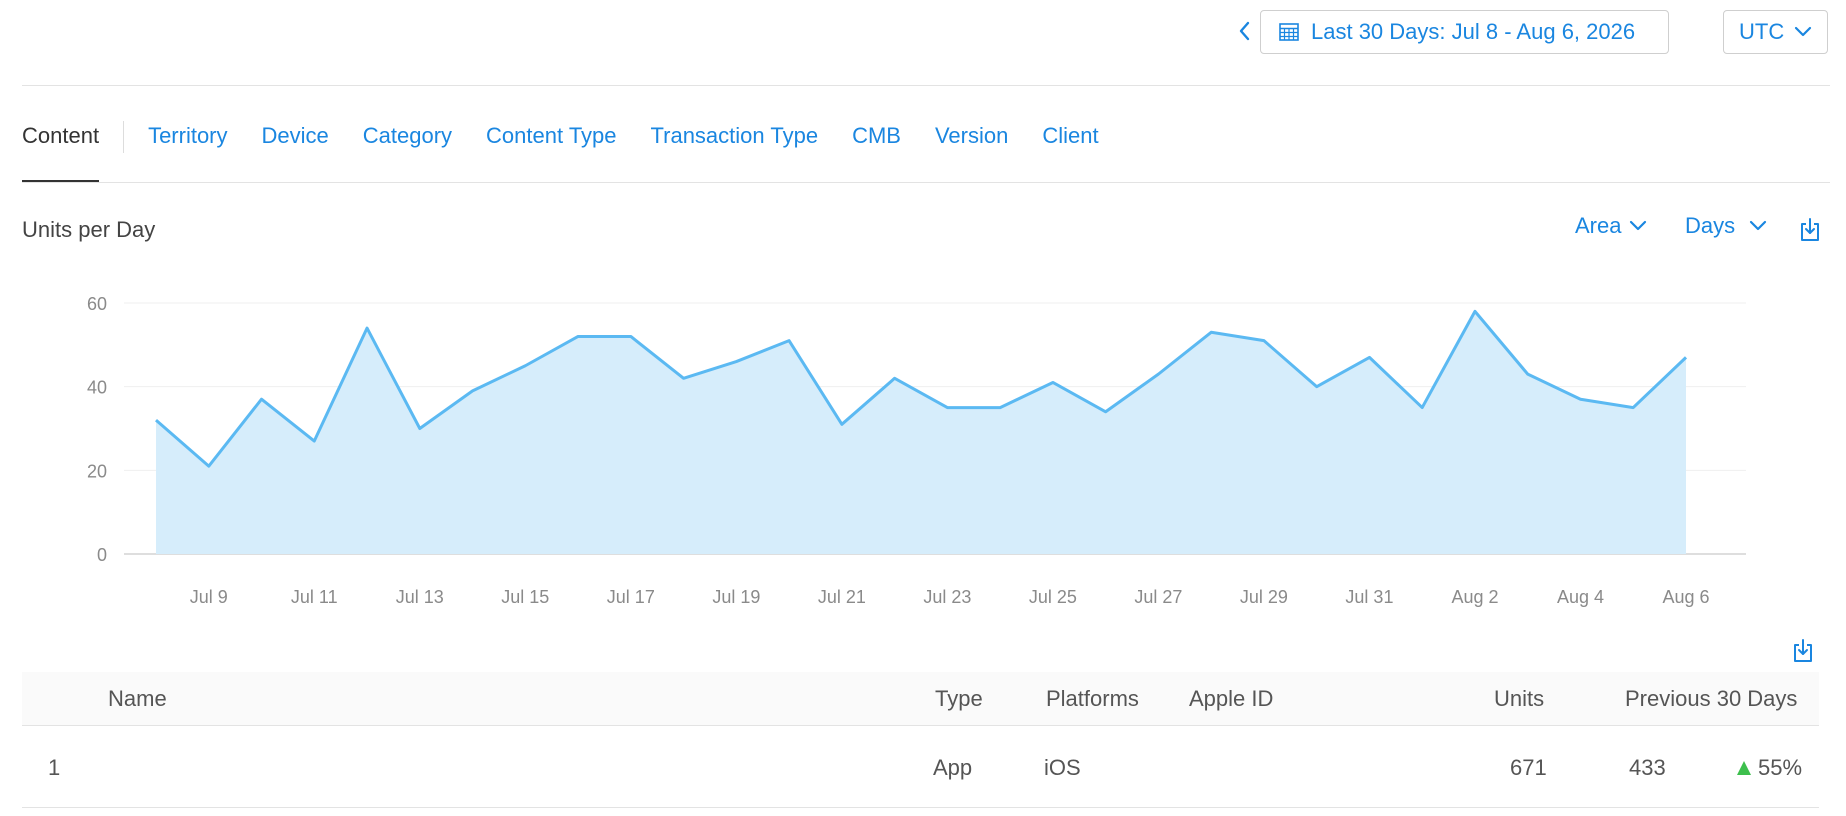 Image resolution: width=1846 pixels, height=816 pixels. Describe the element at coordinates (1744, 768) in the screenshot. I see `triangle-up-icon` at that location.